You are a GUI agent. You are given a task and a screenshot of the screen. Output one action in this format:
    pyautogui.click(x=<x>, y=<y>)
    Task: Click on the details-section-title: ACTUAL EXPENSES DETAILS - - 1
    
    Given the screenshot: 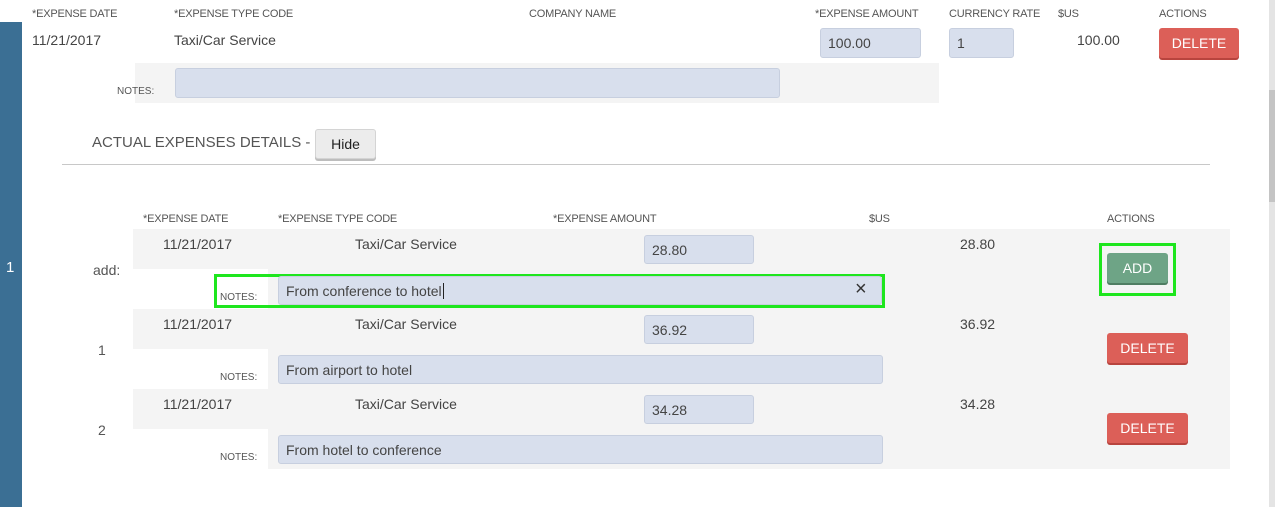 What is the action you would take?
    pyautogui.click(x=212, y=142)
    